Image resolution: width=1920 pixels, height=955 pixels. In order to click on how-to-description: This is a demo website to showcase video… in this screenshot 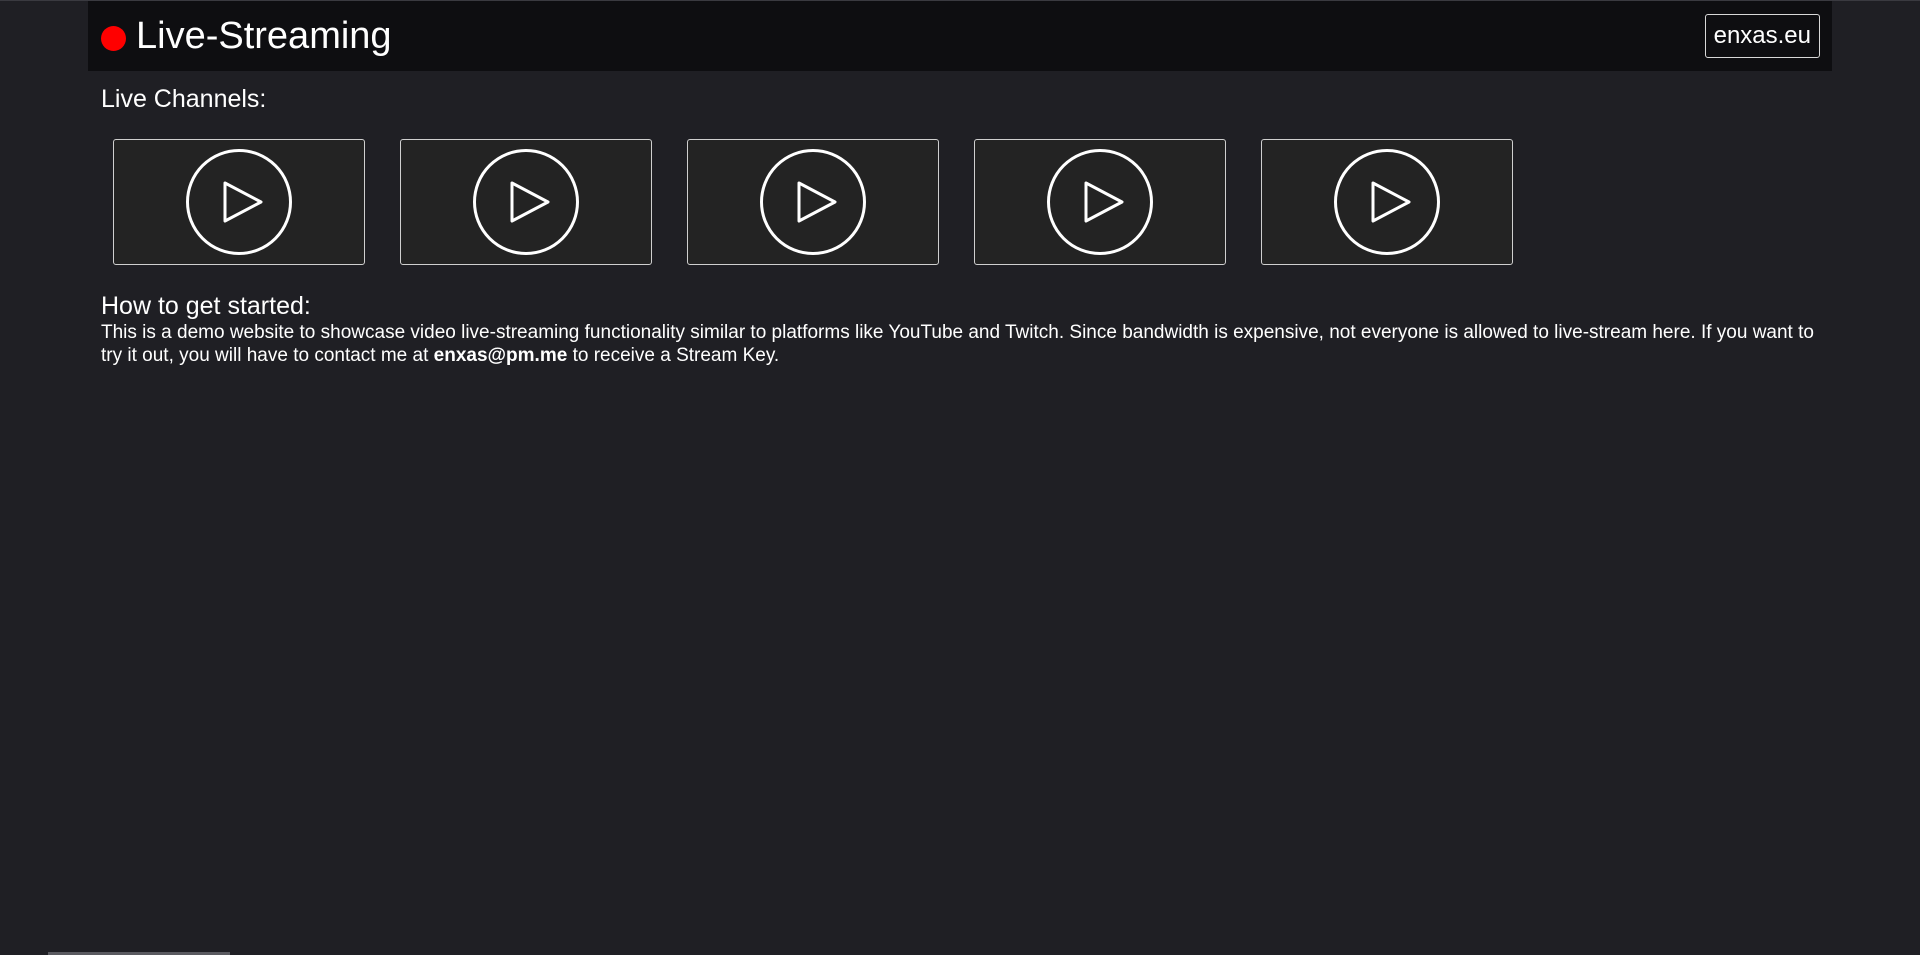, I will do `click(961, 344)`.